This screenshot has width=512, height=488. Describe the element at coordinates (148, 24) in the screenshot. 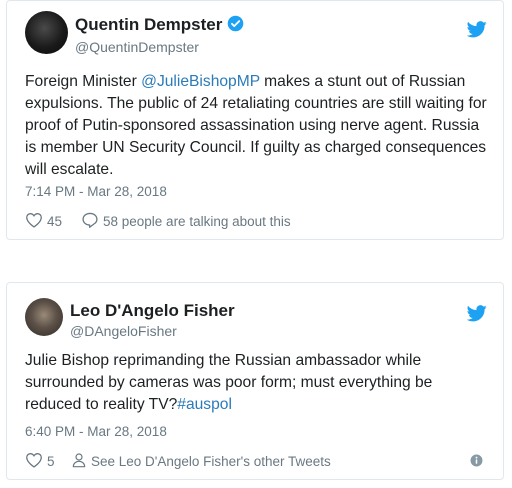

I see `author-name-text: Quentin Dempster` at that location.